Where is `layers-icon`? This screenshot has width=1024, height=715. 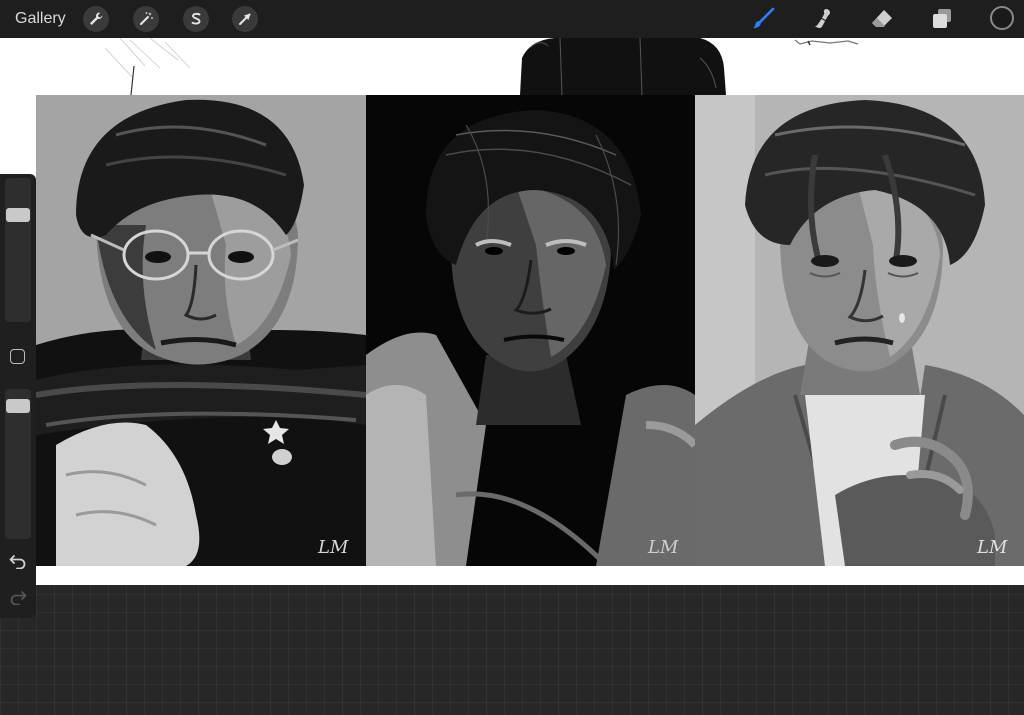 layers-icon is located at coordinates (942, 18).